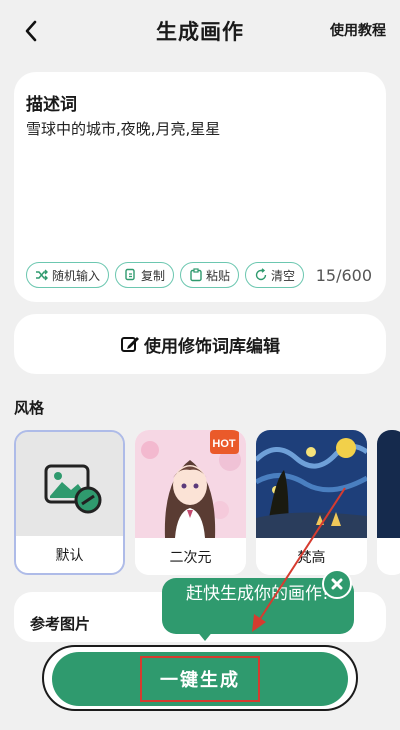  I want to click on tutorial-link: 使用教程, so click(358, 30).